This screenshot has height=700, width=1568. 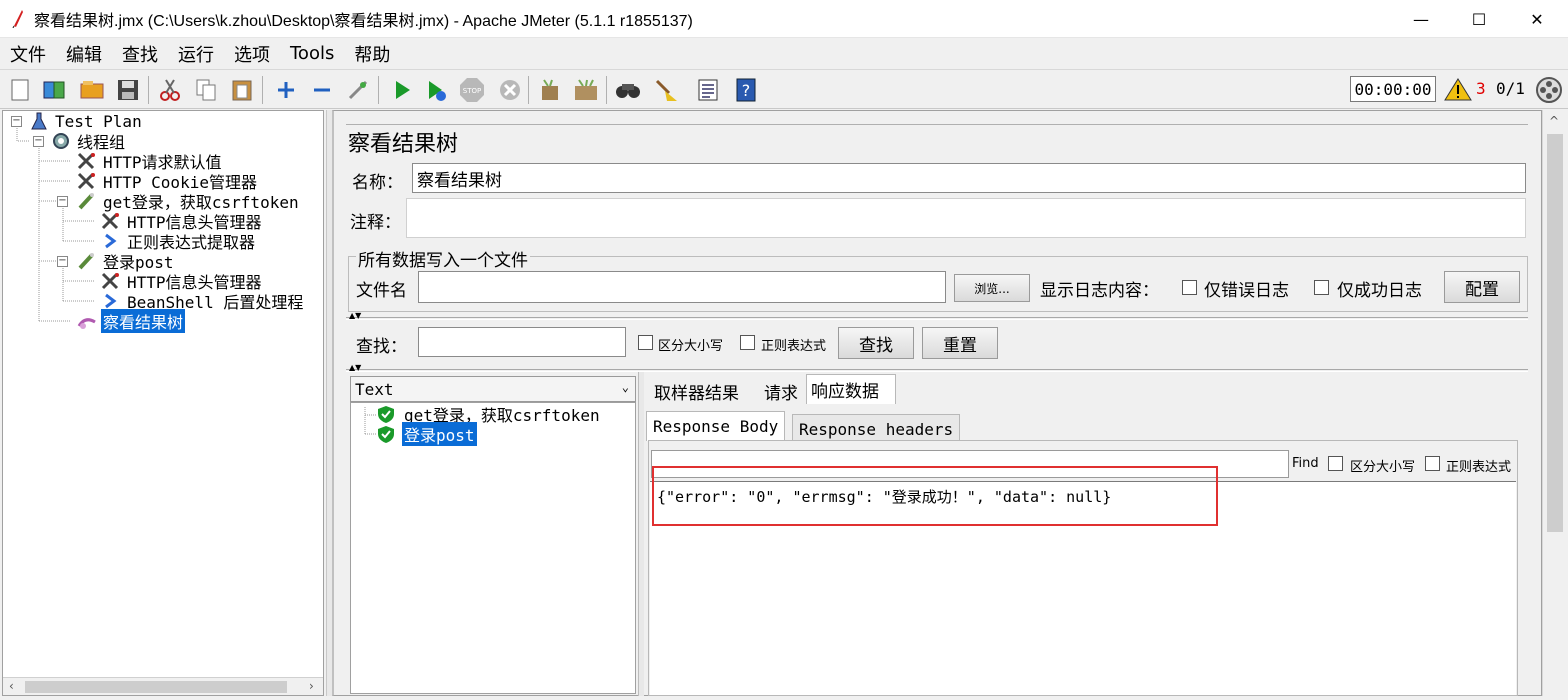 What do you see at coordinates (493, 389) in the screenshot?
I see `renderer-dropdown: Text ⌄` at bounding box center [493, 389].